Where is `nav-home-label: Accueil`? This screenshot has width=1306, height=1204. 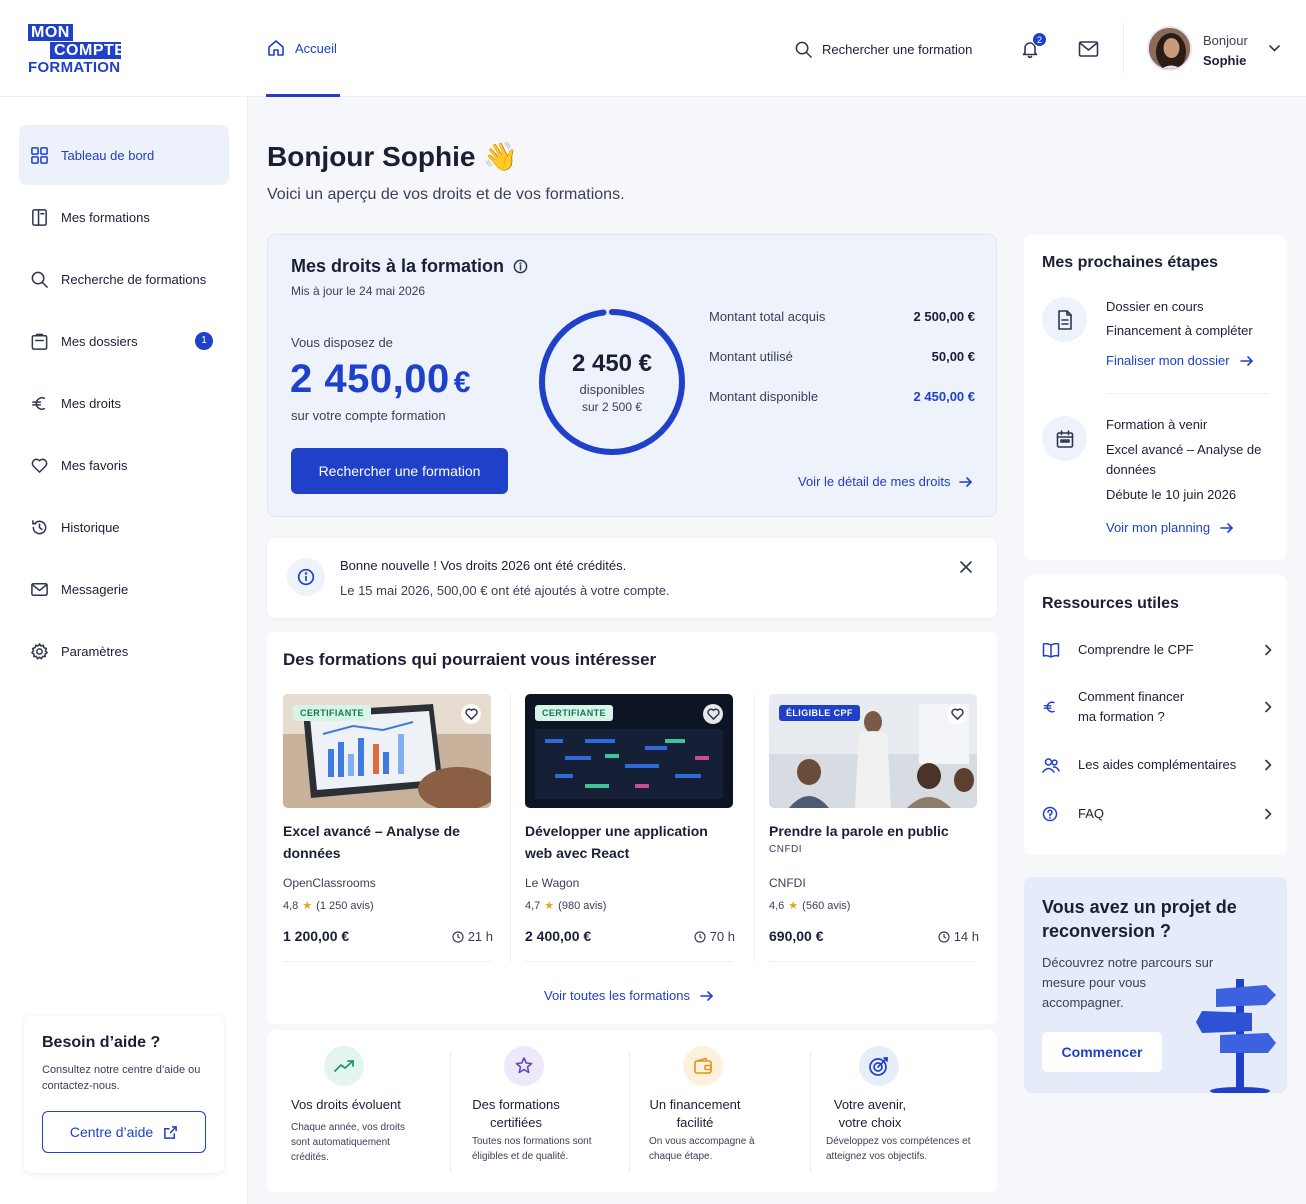 nav-home-label: Accueil is located at coordinates (316, 48).